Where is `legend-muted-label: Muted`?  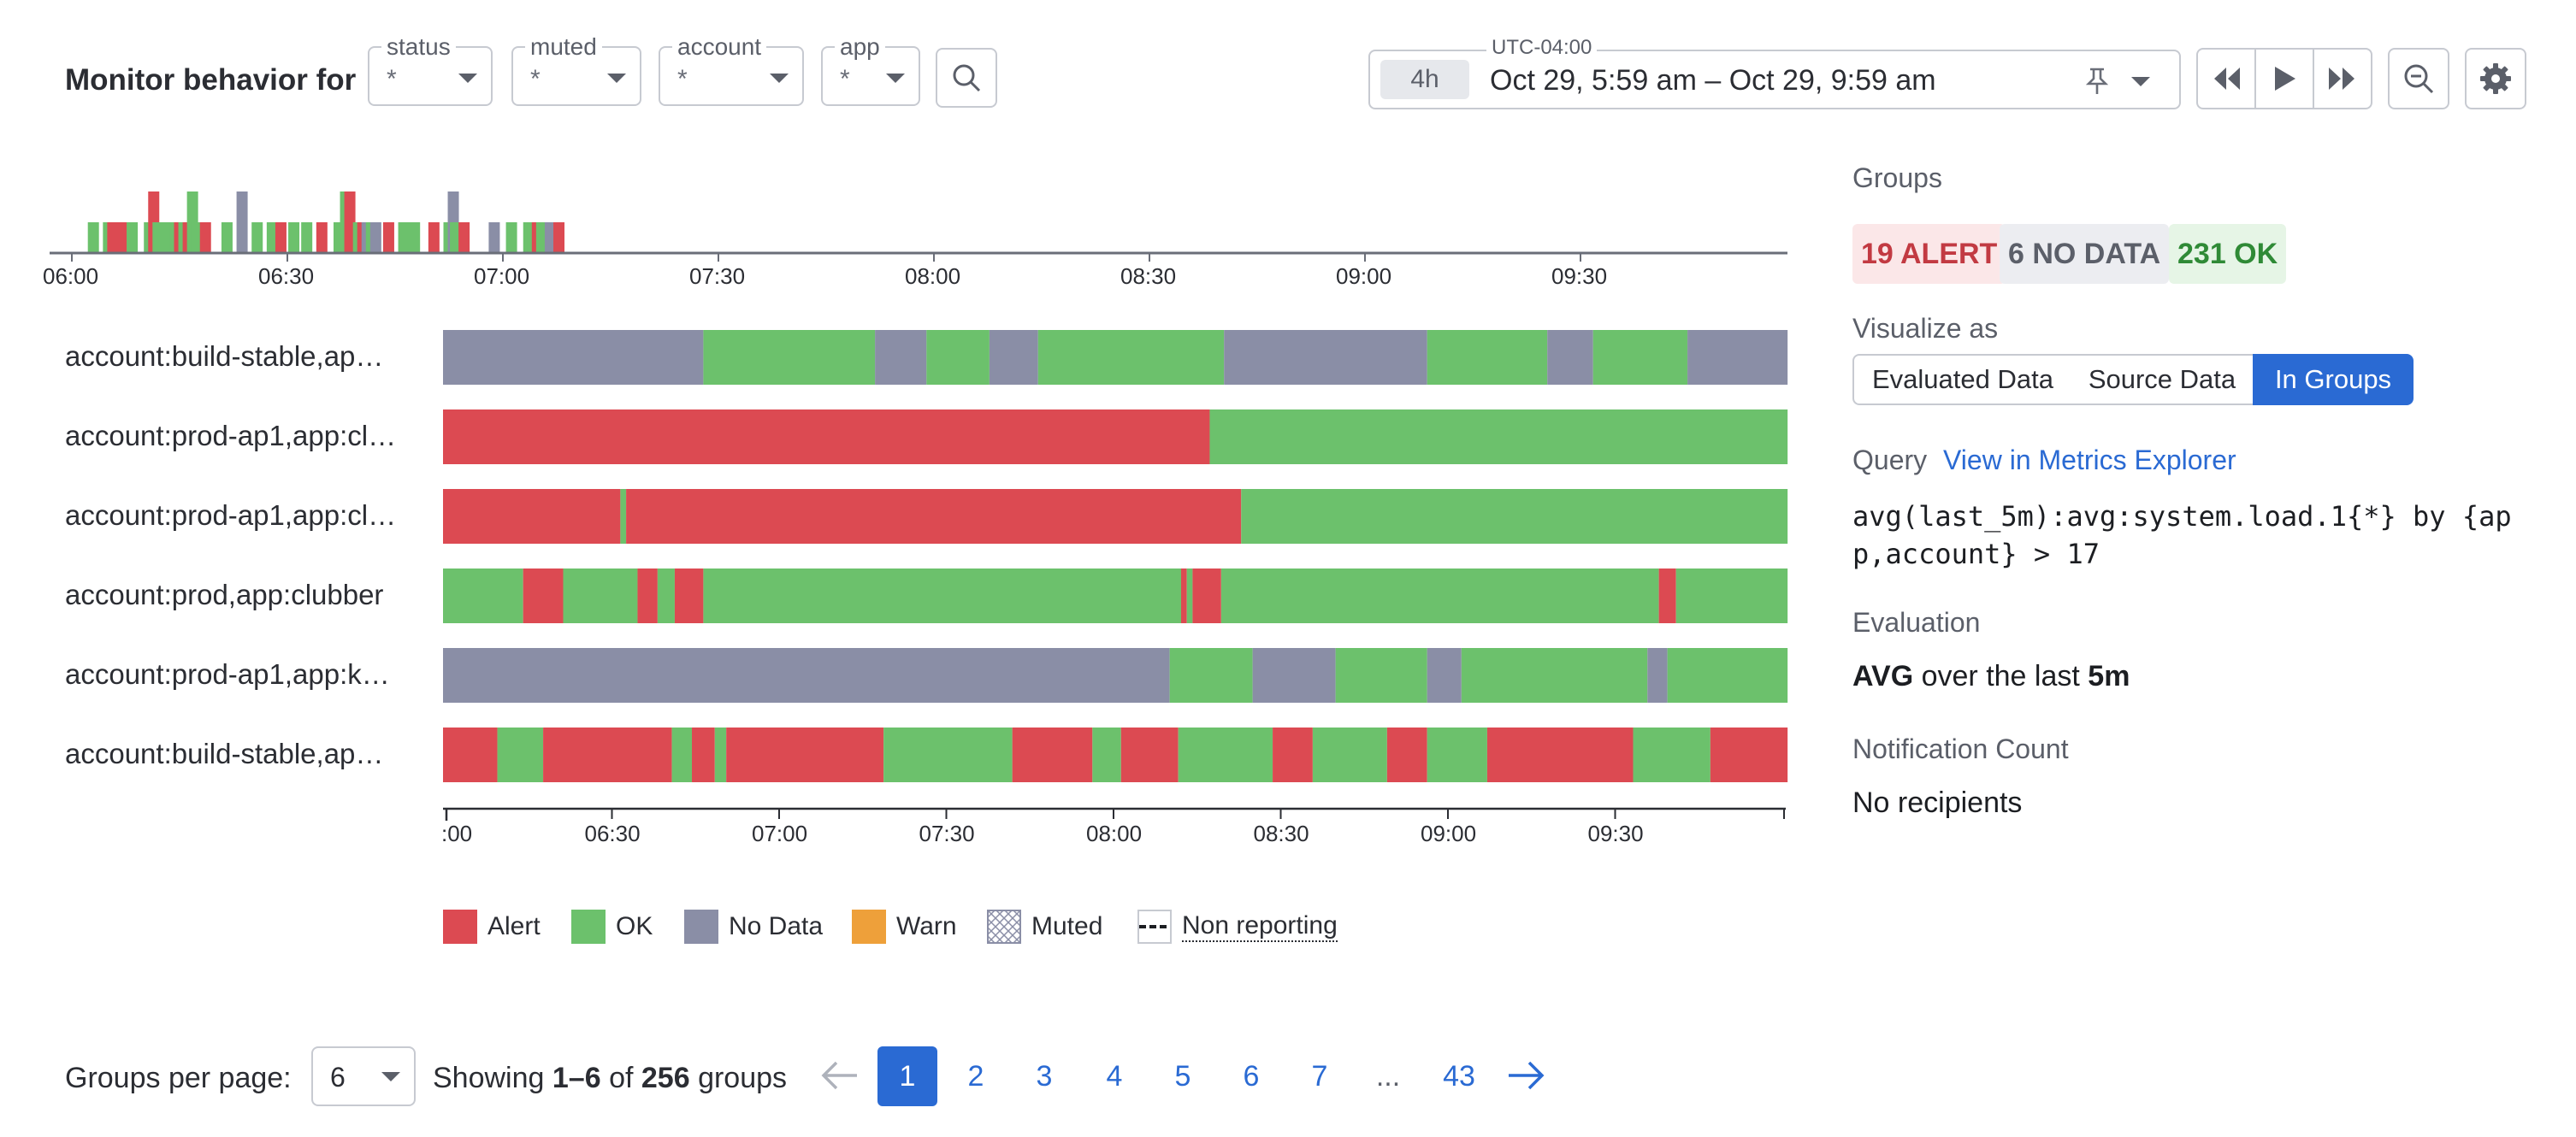
legend-muted-label: Muted is located at coordinates (1067, 926).